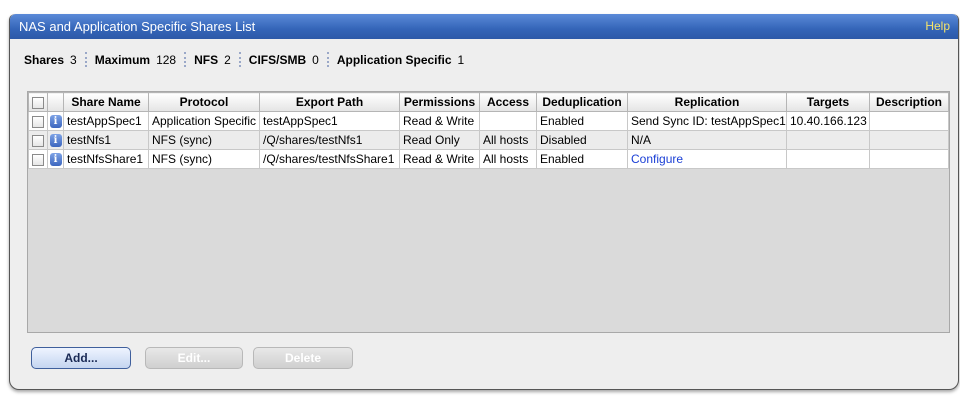 The height and width of the screenshot is (400, 960). Describe the element at coordinates (461, 60) in the screenshot. I see `summary-appspec-value: 1` at that location.